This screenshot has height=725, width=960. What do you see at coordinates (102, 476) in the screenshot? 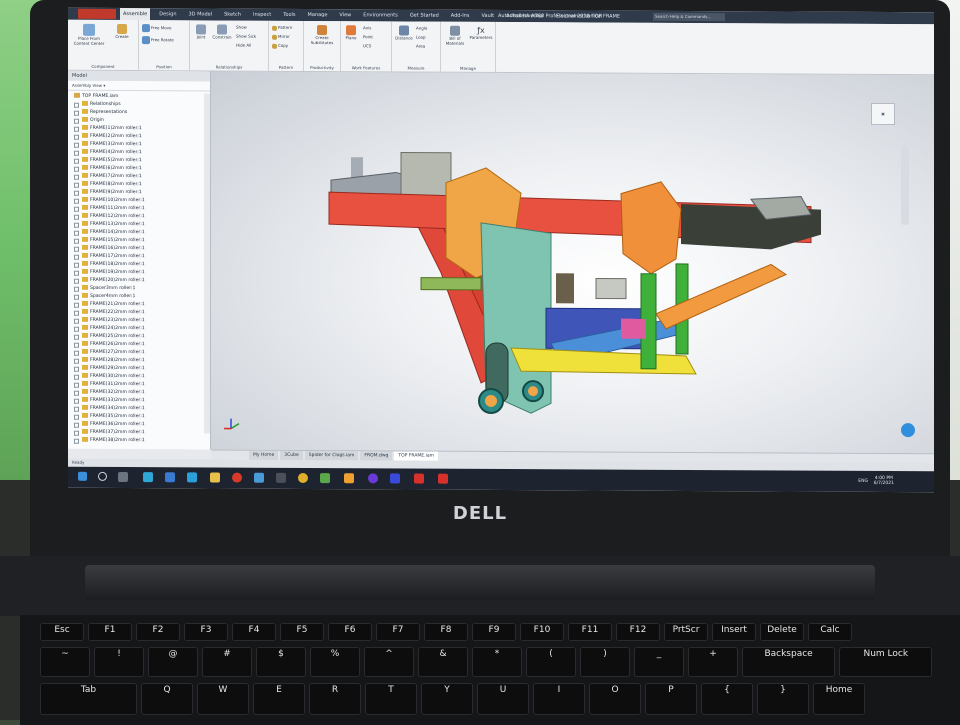
I see `search-icon` at bounding box center [102, 476].